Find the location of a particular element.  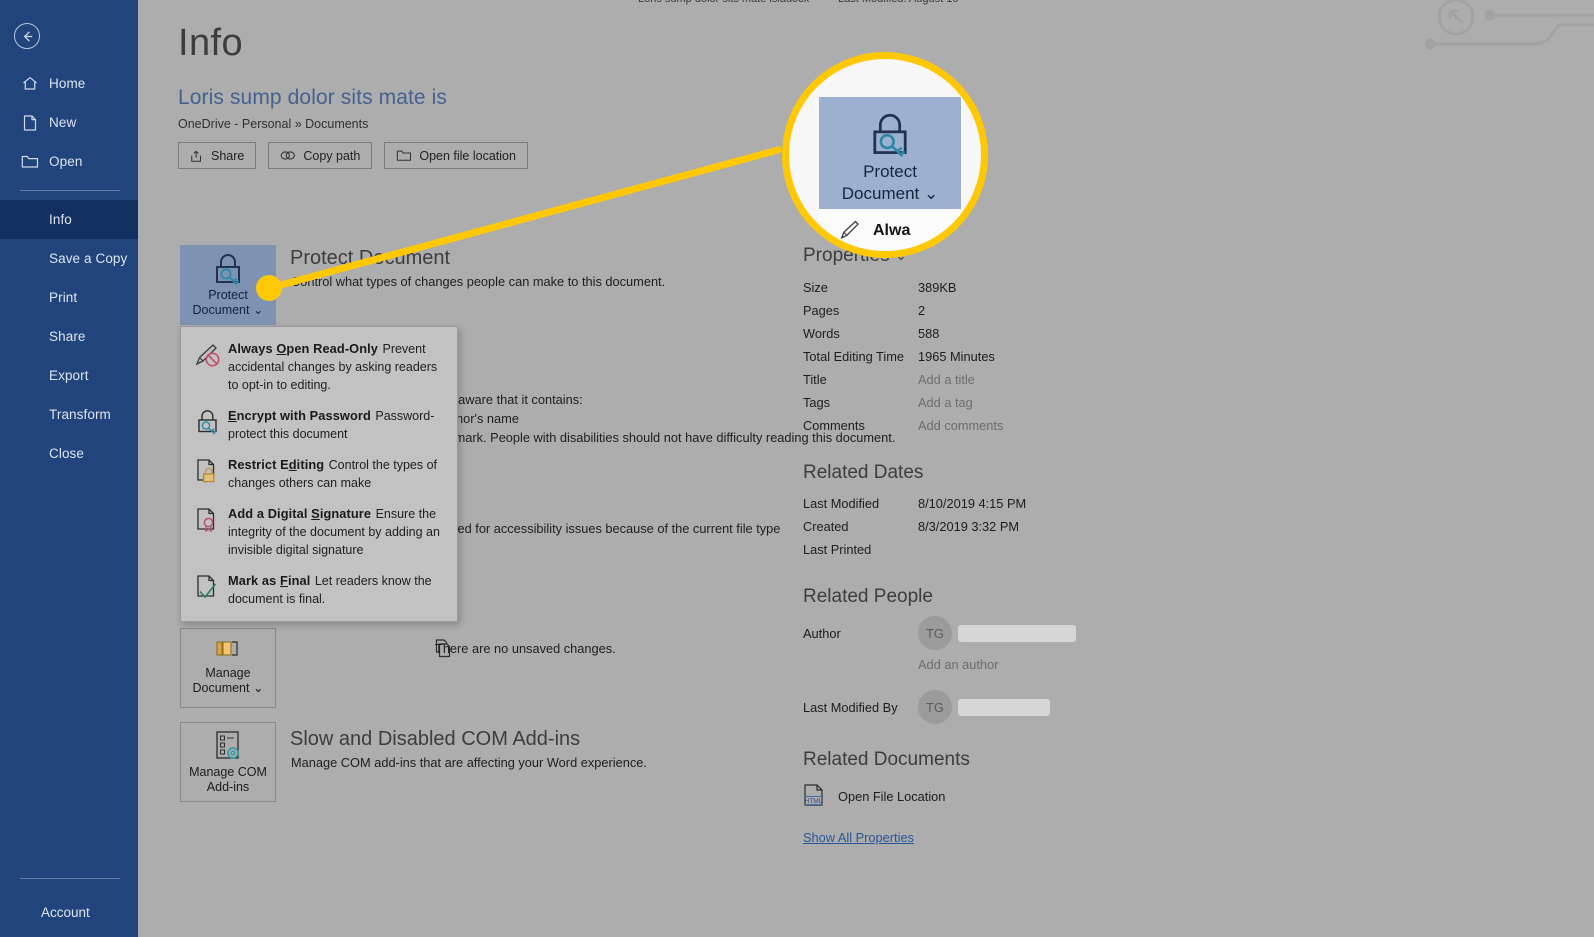

property-value: 588 is located at coordinates (929, 333).